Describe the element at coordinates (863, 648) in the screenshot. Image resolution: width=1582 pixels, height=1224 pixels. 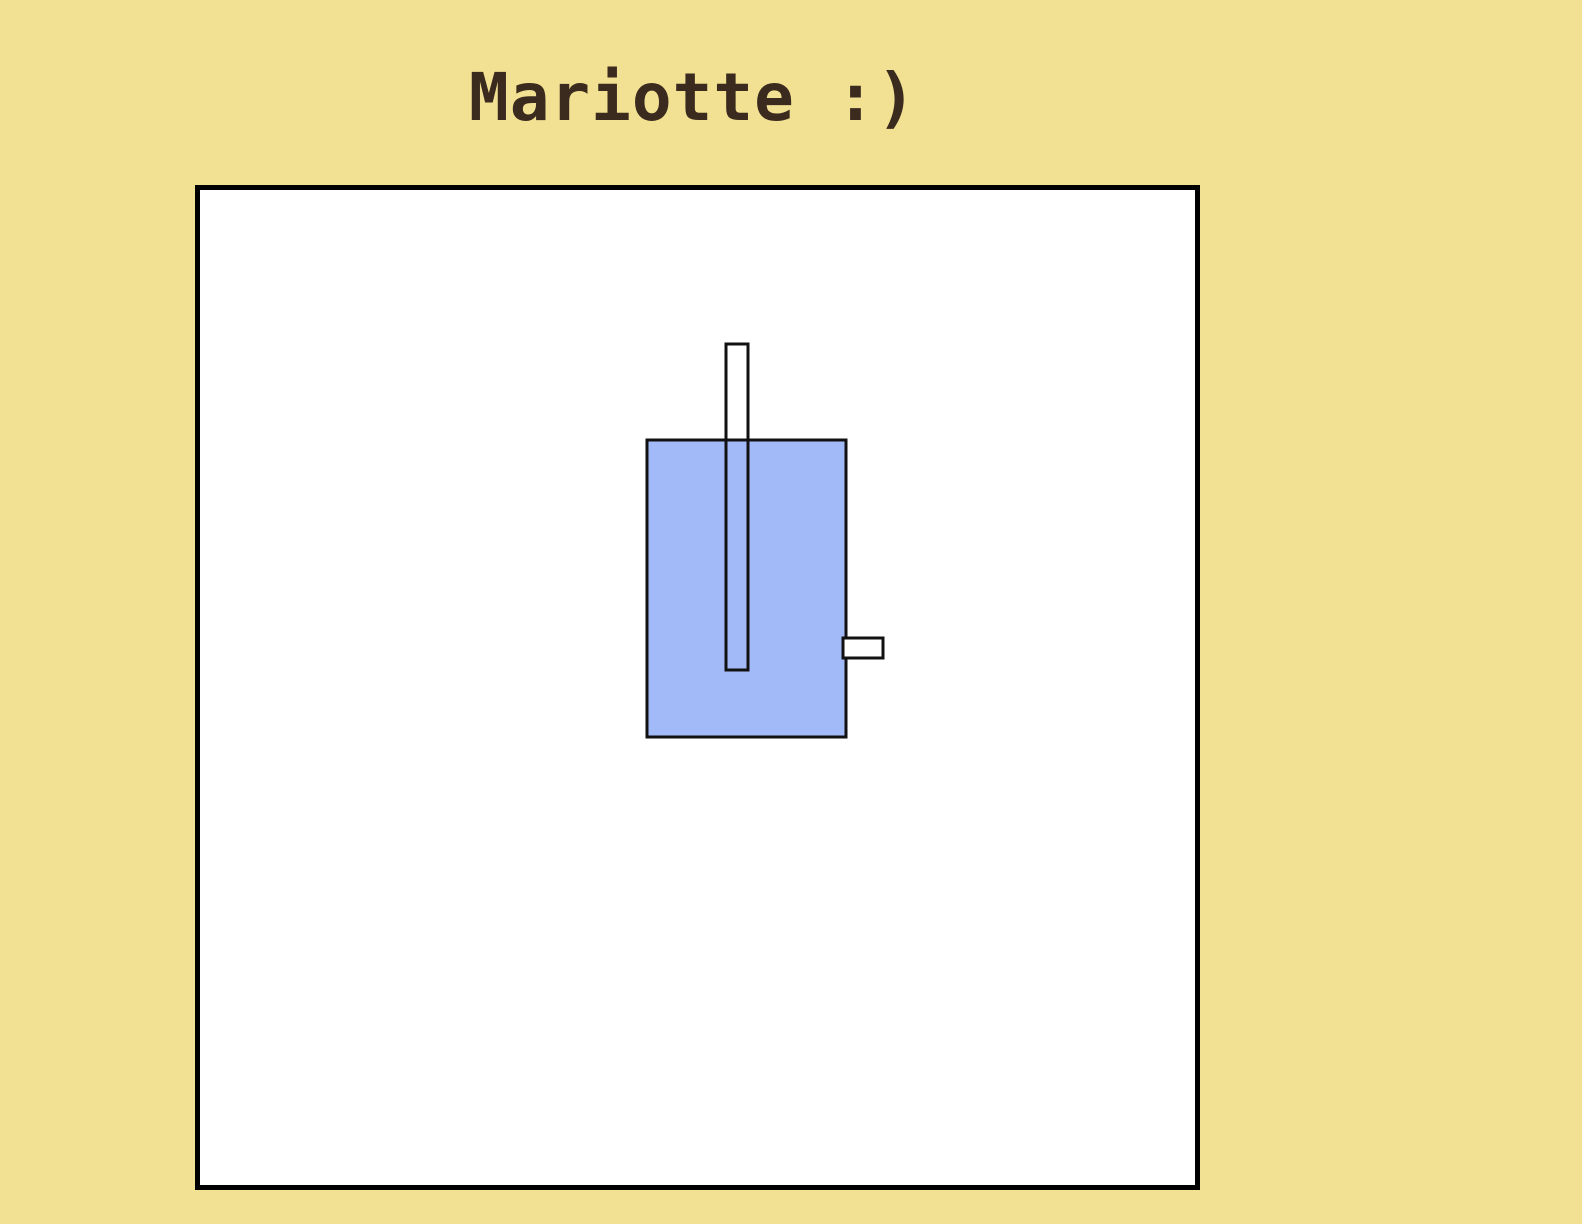
I see `outlet-spout` at that location.